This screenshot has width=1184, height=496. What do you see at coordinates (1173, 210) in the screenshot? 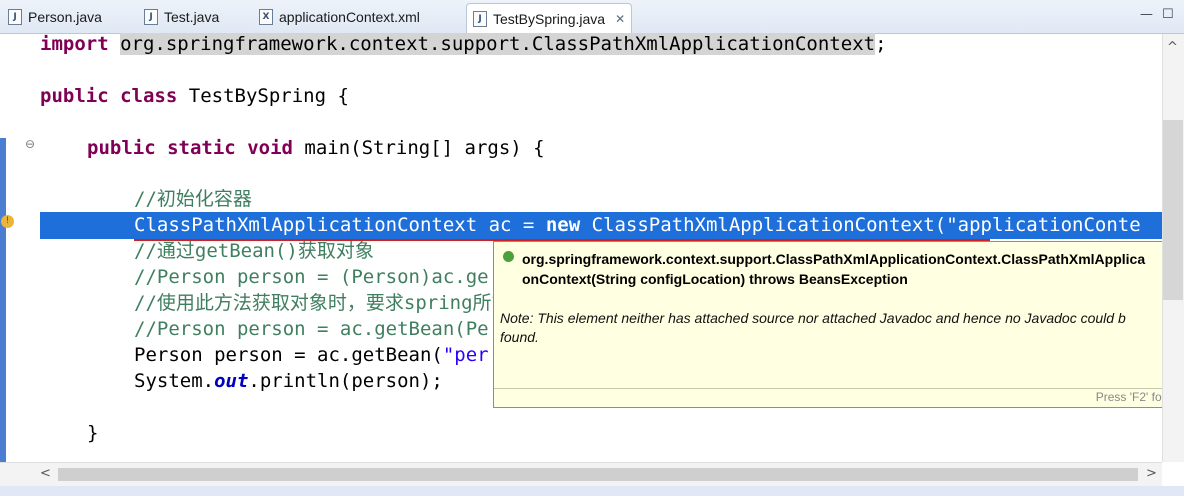
I see `vertical-scroll-thumb` at bounding box center [1173, 210].